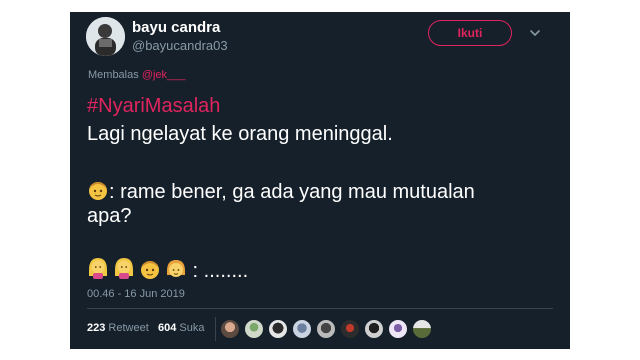  What do you see at coordinates (167, 328) in the screenshot?
I see `like-count: 604` at bounding box center [167, 328].